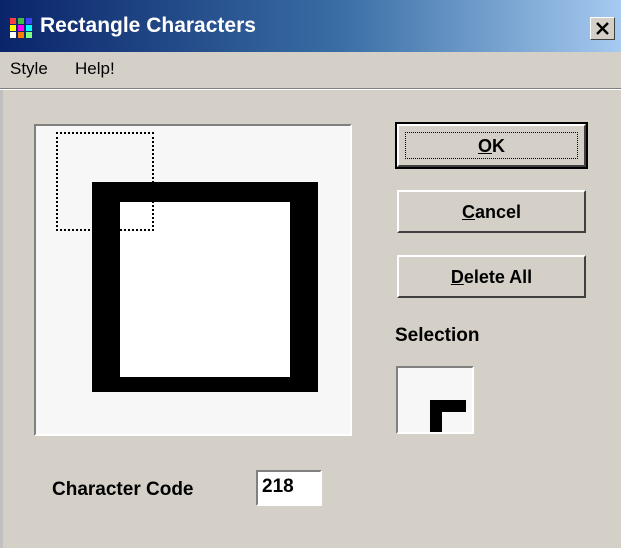  Describe the element at coordinates (498, 276) in the screenshot. I see `delete-all-label: elete All` at that location.